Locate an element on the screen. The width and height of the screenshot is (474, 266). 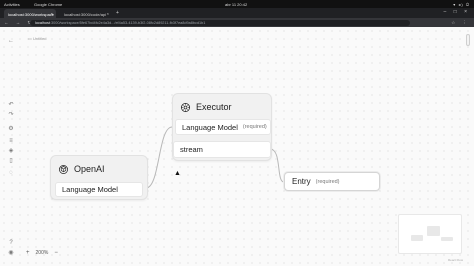
mouse-cursor-icon: ▲ is located at coordinates (177, 173).